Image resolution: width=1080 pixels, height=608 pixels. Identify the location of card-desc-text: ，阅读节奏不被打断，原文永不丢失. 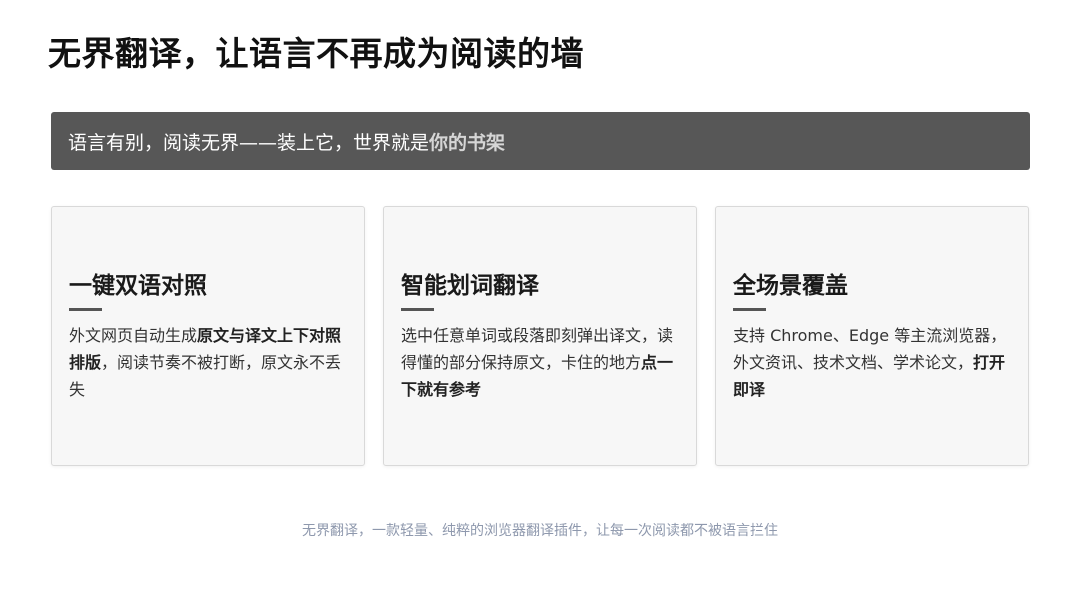
(205, 376).